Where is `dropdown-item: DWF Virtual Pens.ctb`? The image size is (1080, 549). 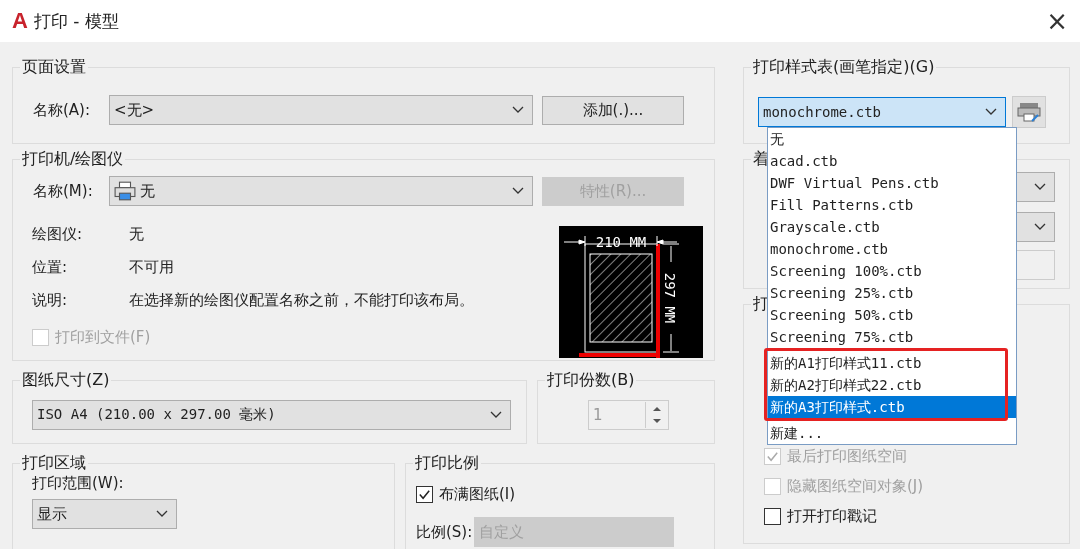
dropdown-item: DWF Virtual Pens.ctb is located at coordinates (892, 183).